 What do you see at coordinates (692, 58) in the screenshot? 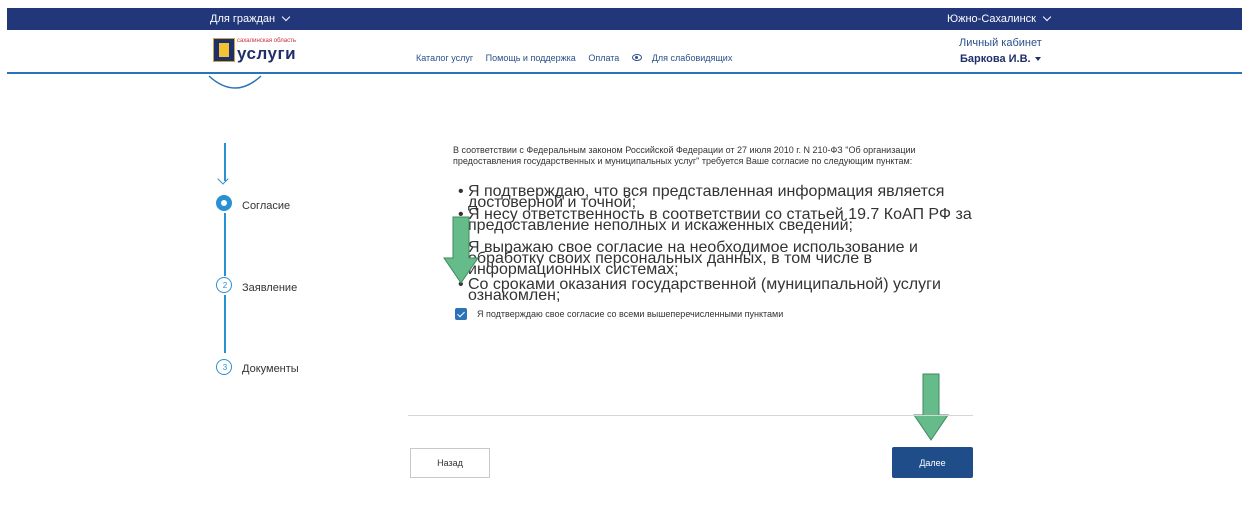
I see `nav-accessibility-label: Для слабовидящих` at bounding box center [692, 58].